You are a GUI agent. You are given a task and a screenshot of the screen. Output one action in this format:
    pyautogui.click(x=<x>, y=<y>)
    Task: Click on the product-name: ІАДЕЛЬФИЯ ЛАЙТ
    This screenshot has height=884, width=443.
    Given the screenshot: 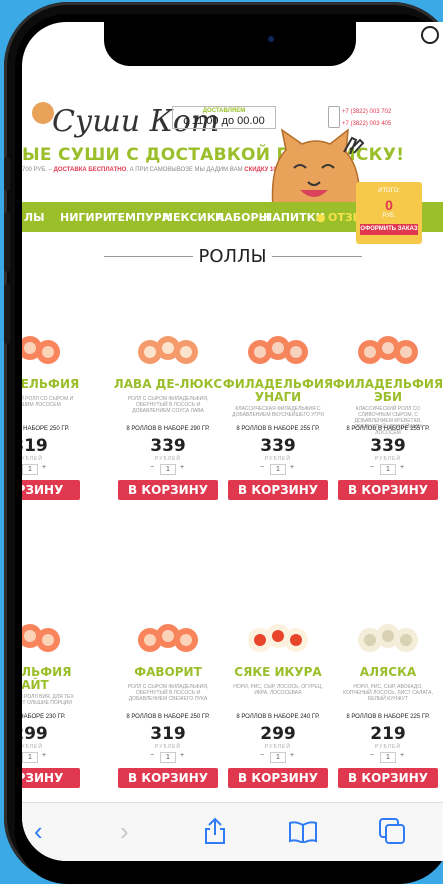 What is the action you would take?
    pyautogui.click(x=54, y=679)
    